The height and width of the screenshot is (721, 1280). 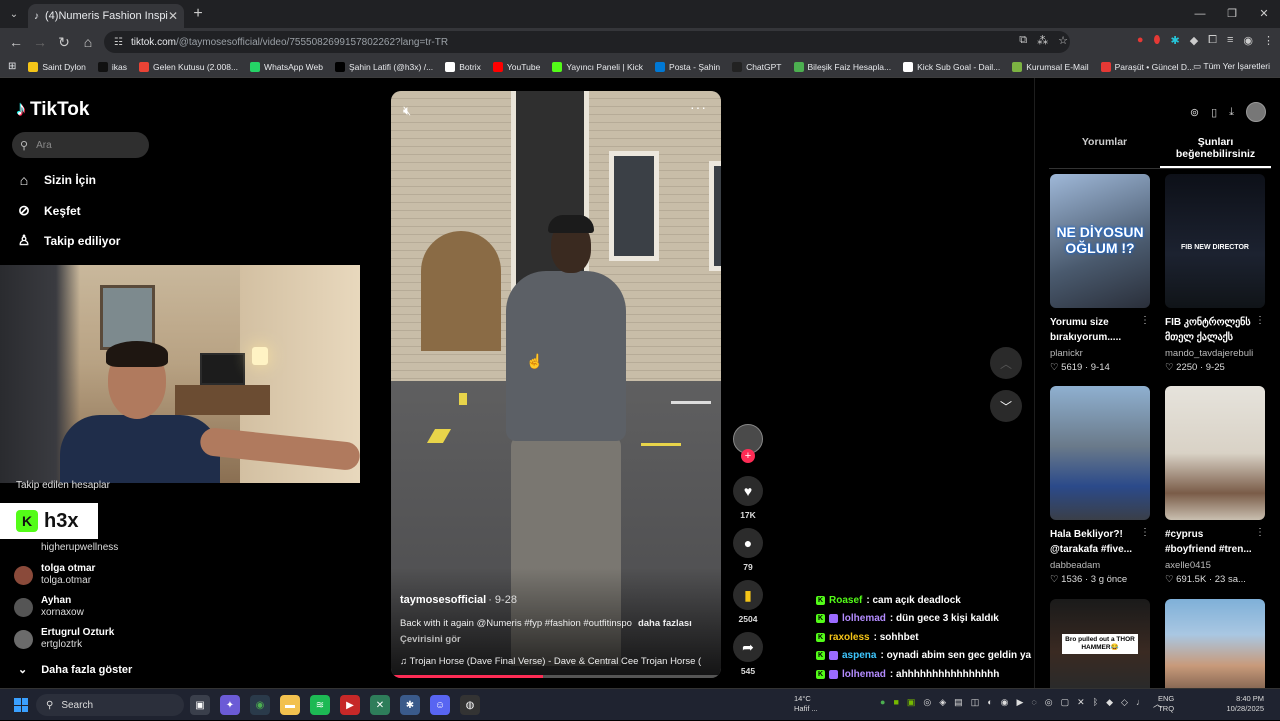 What do you see at coordinates (942, 703) in the screenshot?
I see `tray-app-icon: ◈` at bounding box center [942, 703].